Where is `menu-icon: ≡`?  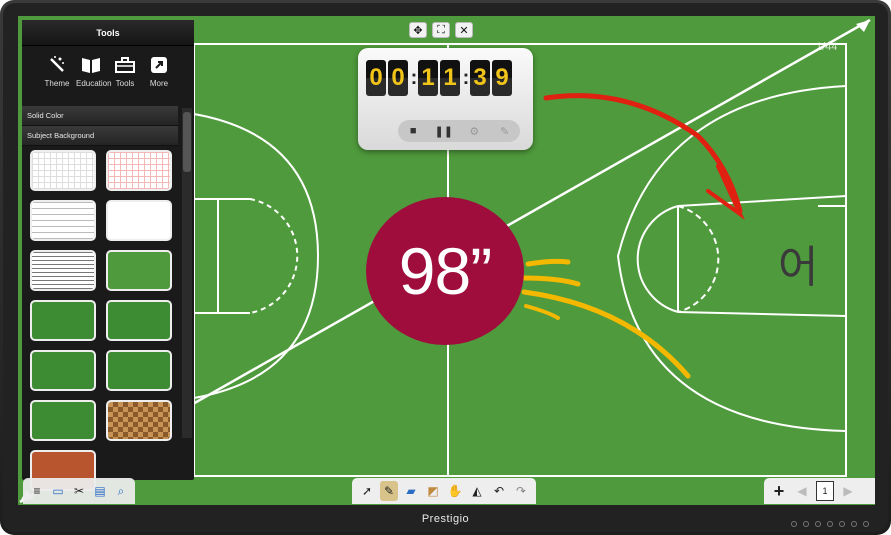 menu-icon: ≡ is located at coordinates (37, 491).